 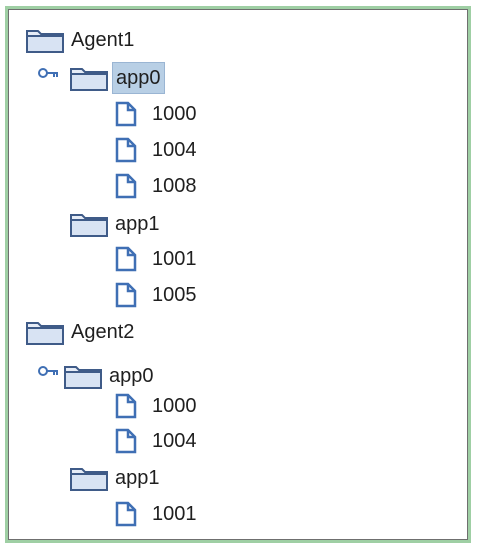 What do you see at coordinates (103, 332) in the screenshot?
I see `tree-node-label: Agent2` at bounding box center [103, 332].